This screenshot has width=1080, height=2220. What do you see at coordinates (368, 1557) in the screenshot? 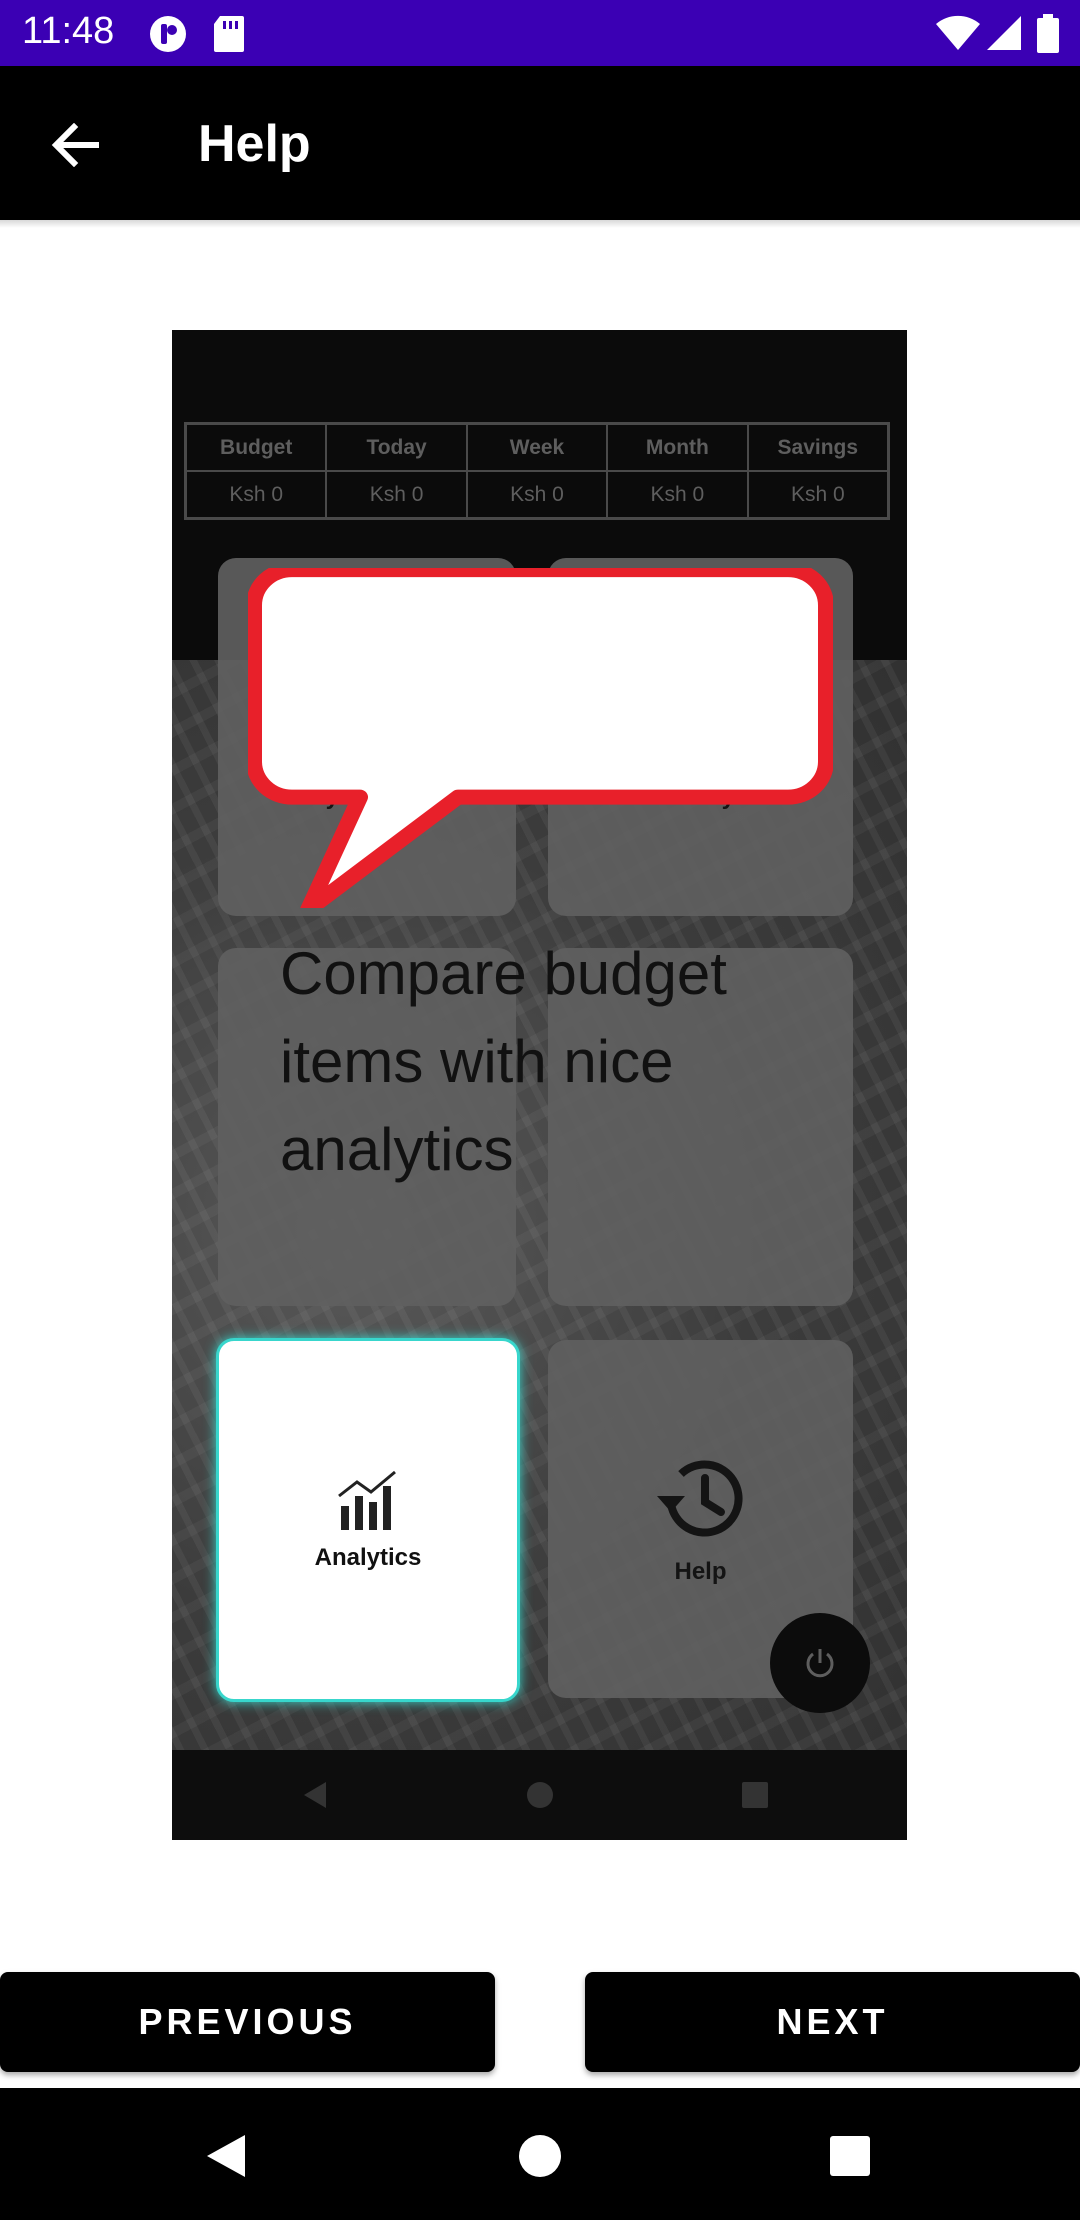
I see `tile-label: Analytics` at bounding box center [368, 1557].